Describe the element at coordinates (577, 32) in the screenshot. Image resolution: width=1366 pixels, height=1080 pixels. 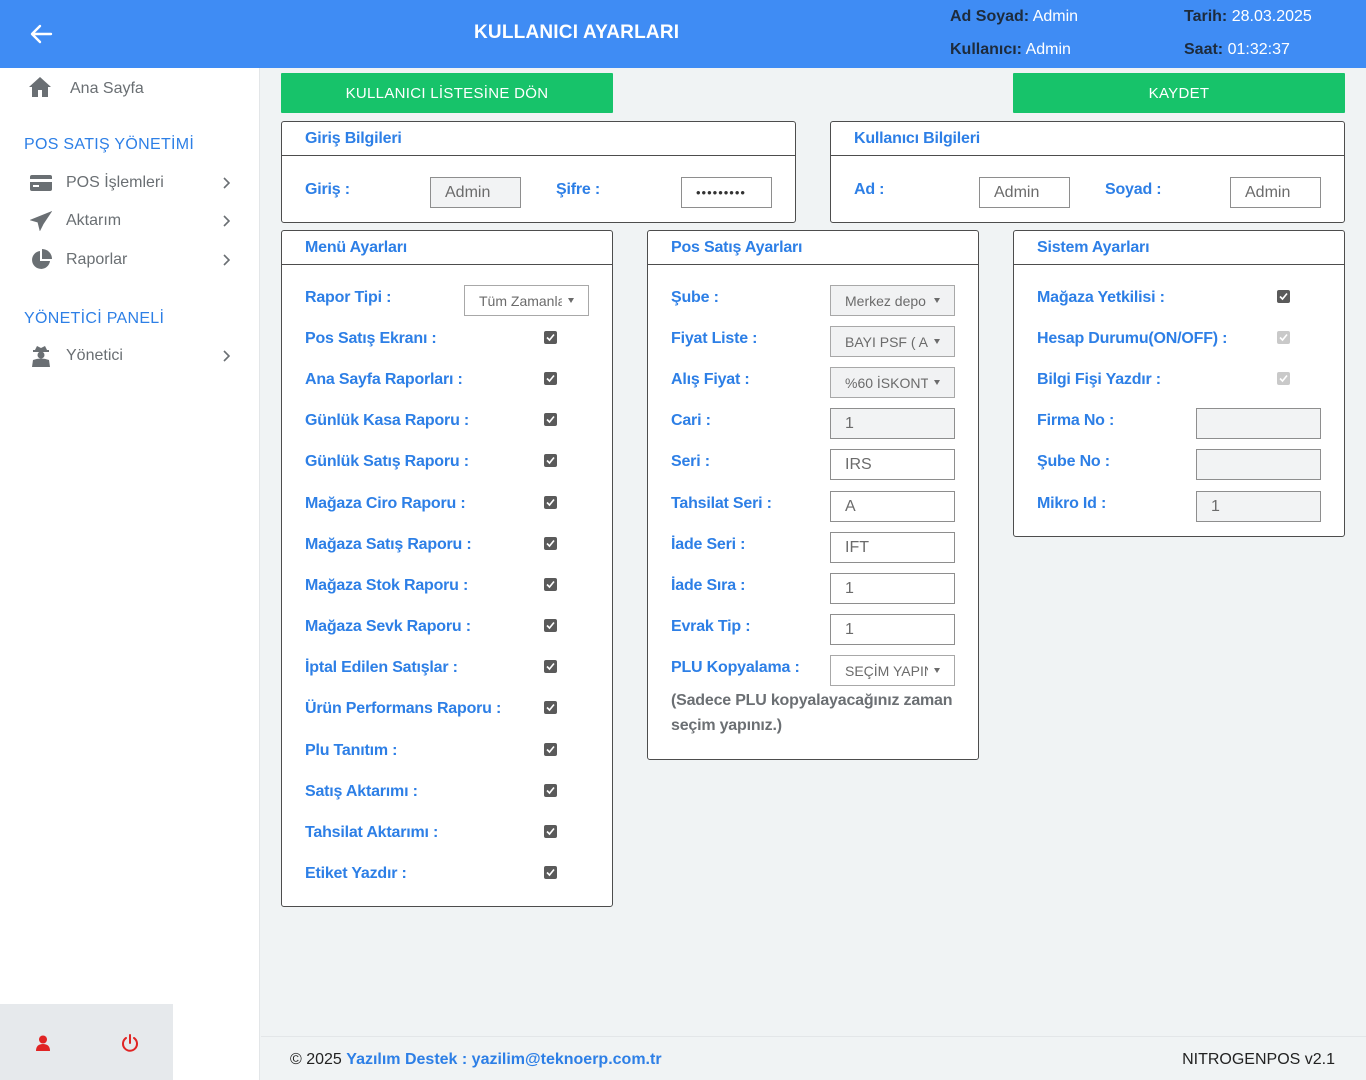
I see `page-title: KULLANICI AYARLARI` at that location.